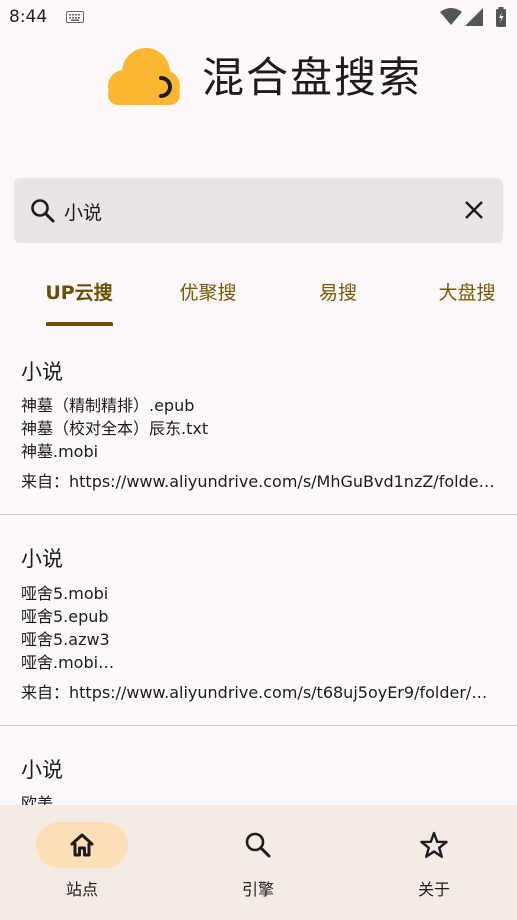 The height and width of the screenshot is (920, 517). I want to click on result-file: 哑舍5.mobi, so click(65, 593).